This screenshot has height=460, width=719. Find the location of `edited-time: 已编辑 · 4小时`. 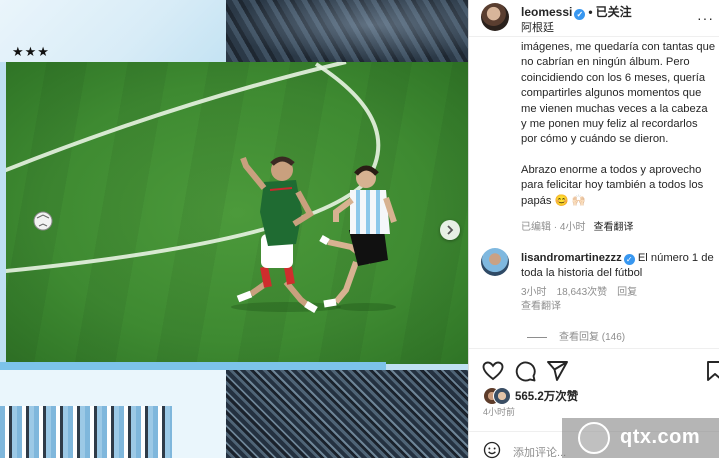

edited-time: 已编辑 · 4小时 is located at coordinates (553, 227).